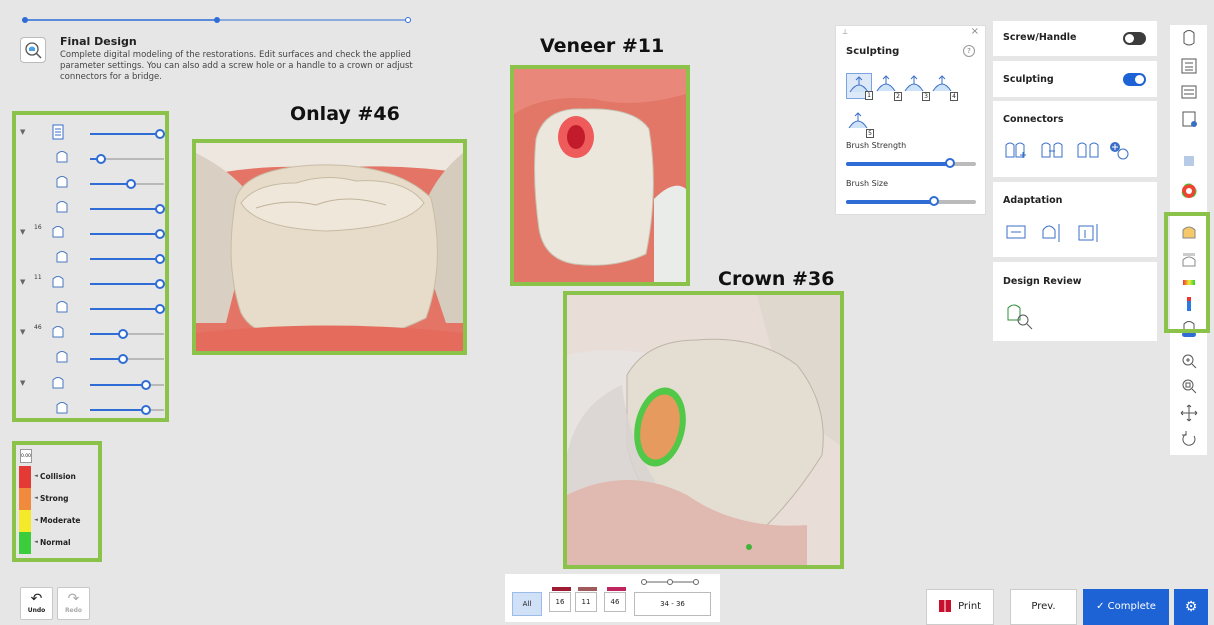  I want to click on tooth-info-icon, so click(1189, 38).